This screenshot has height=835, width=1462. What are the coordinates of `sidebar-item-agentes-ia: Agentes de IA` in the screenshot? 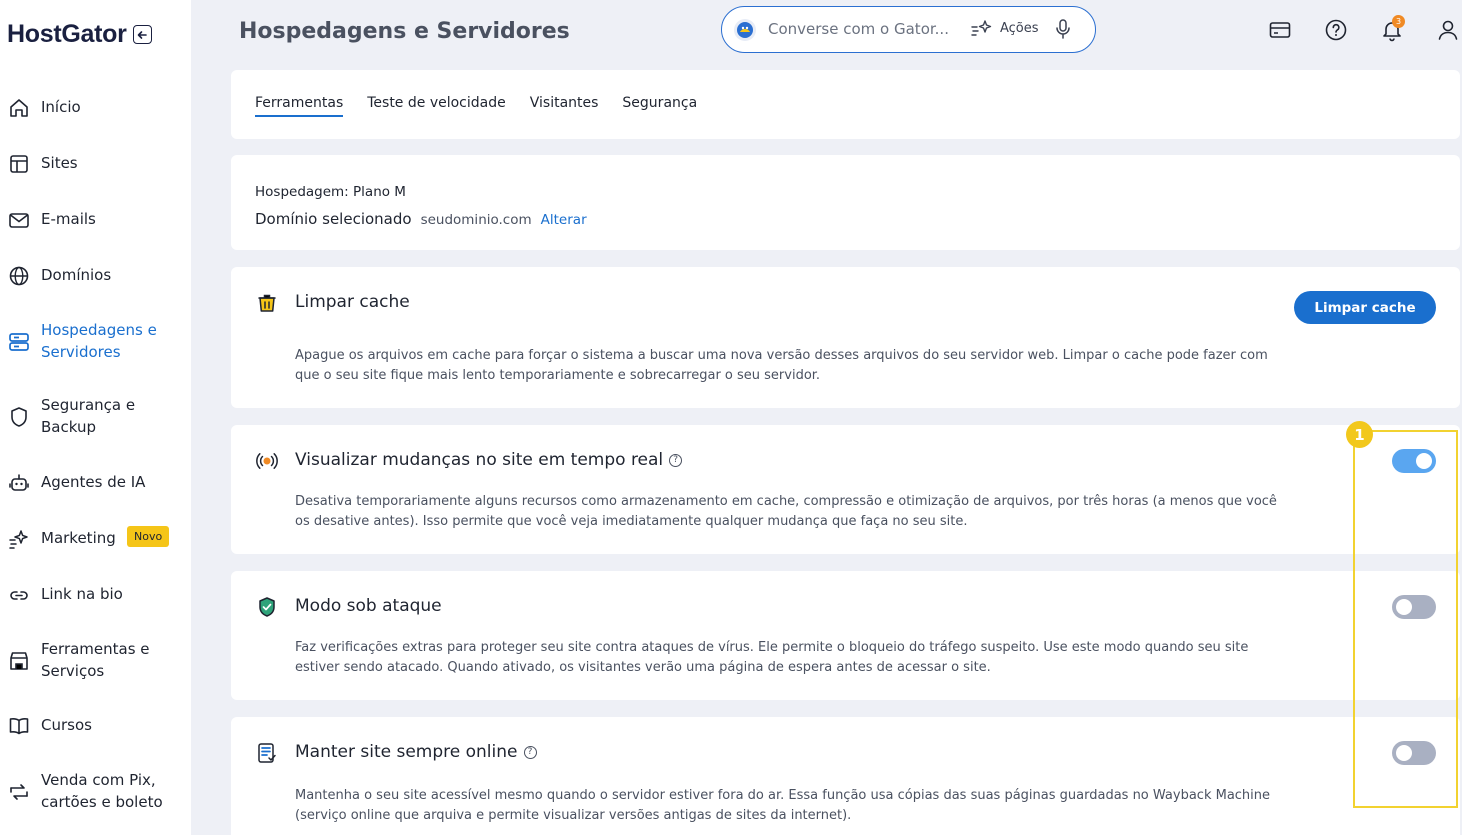 It's located at (95, 483).